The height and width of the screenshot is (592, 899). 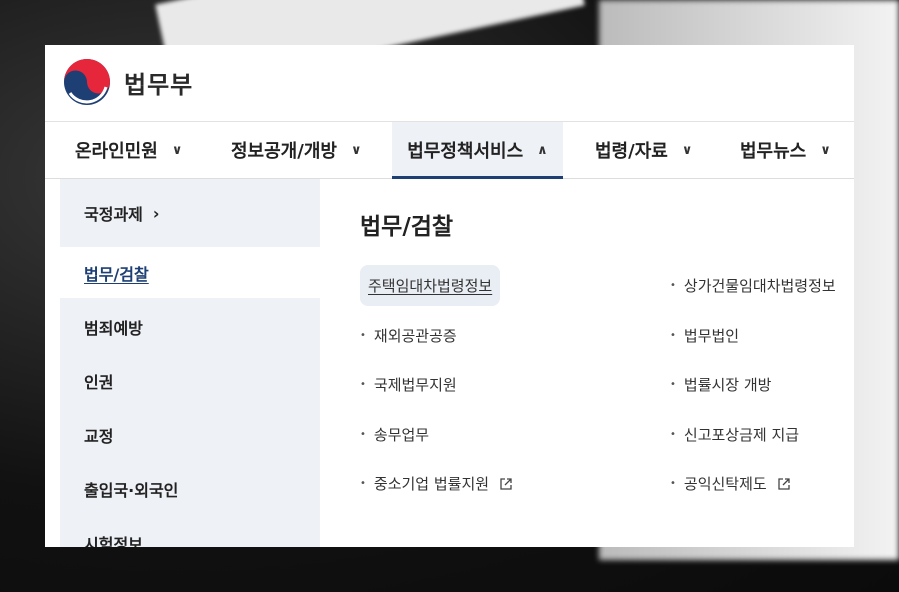 I want to click on submenu-title: 법무/검찰, so click(x=407, y=227).